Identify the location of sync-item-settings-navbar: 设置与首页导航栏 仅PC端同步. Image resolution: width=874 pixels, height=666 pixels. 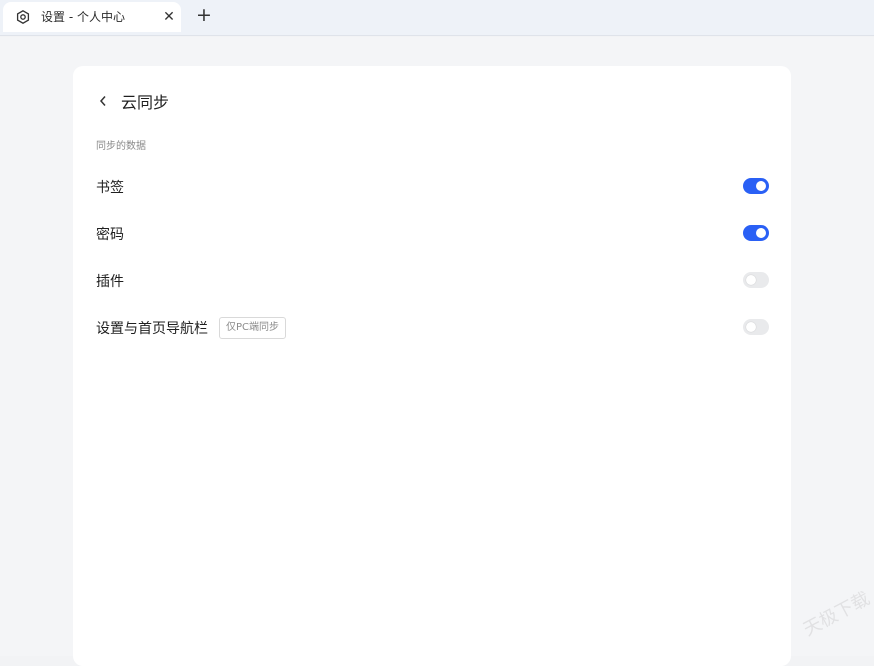
(432, 328).